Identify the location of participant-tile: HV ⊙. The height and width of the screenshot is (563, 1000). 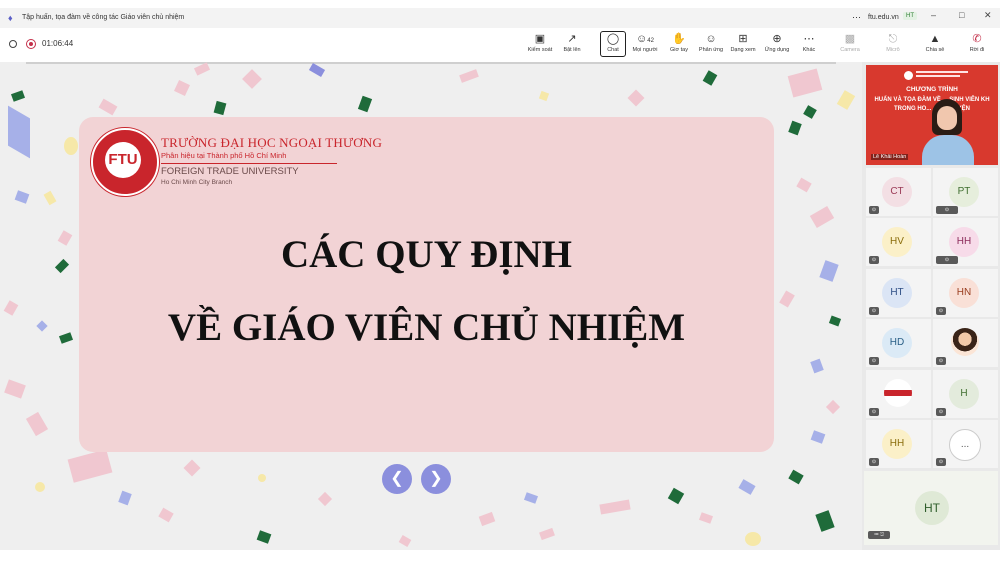
(898, 242).